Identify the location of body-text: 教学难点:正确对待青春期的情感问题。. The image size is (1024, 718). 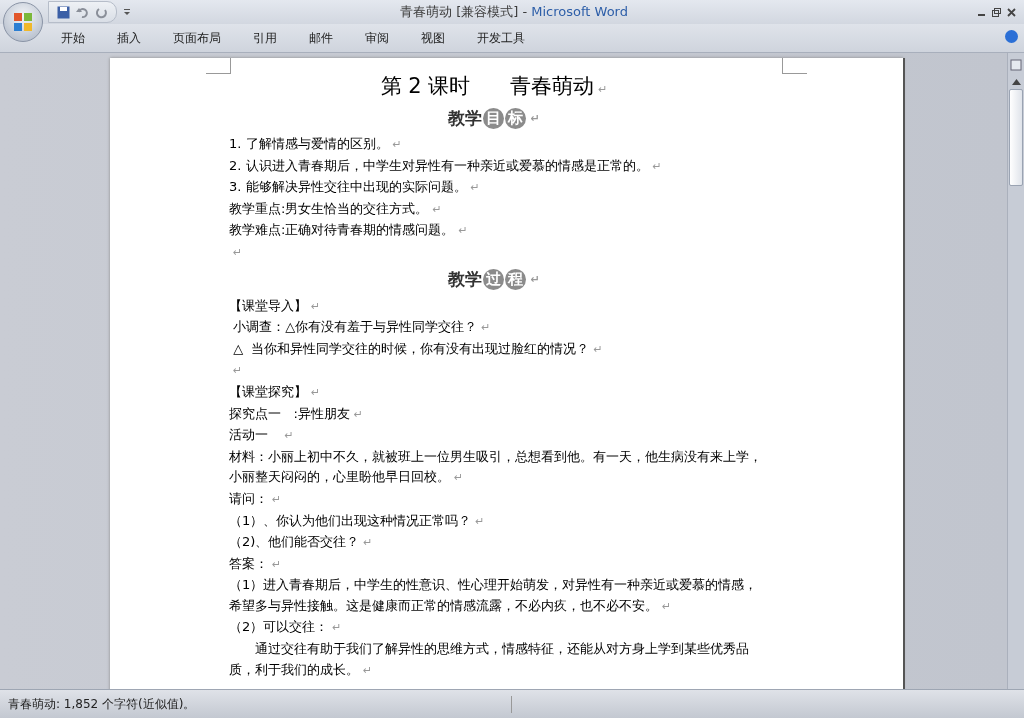
(342, 230).